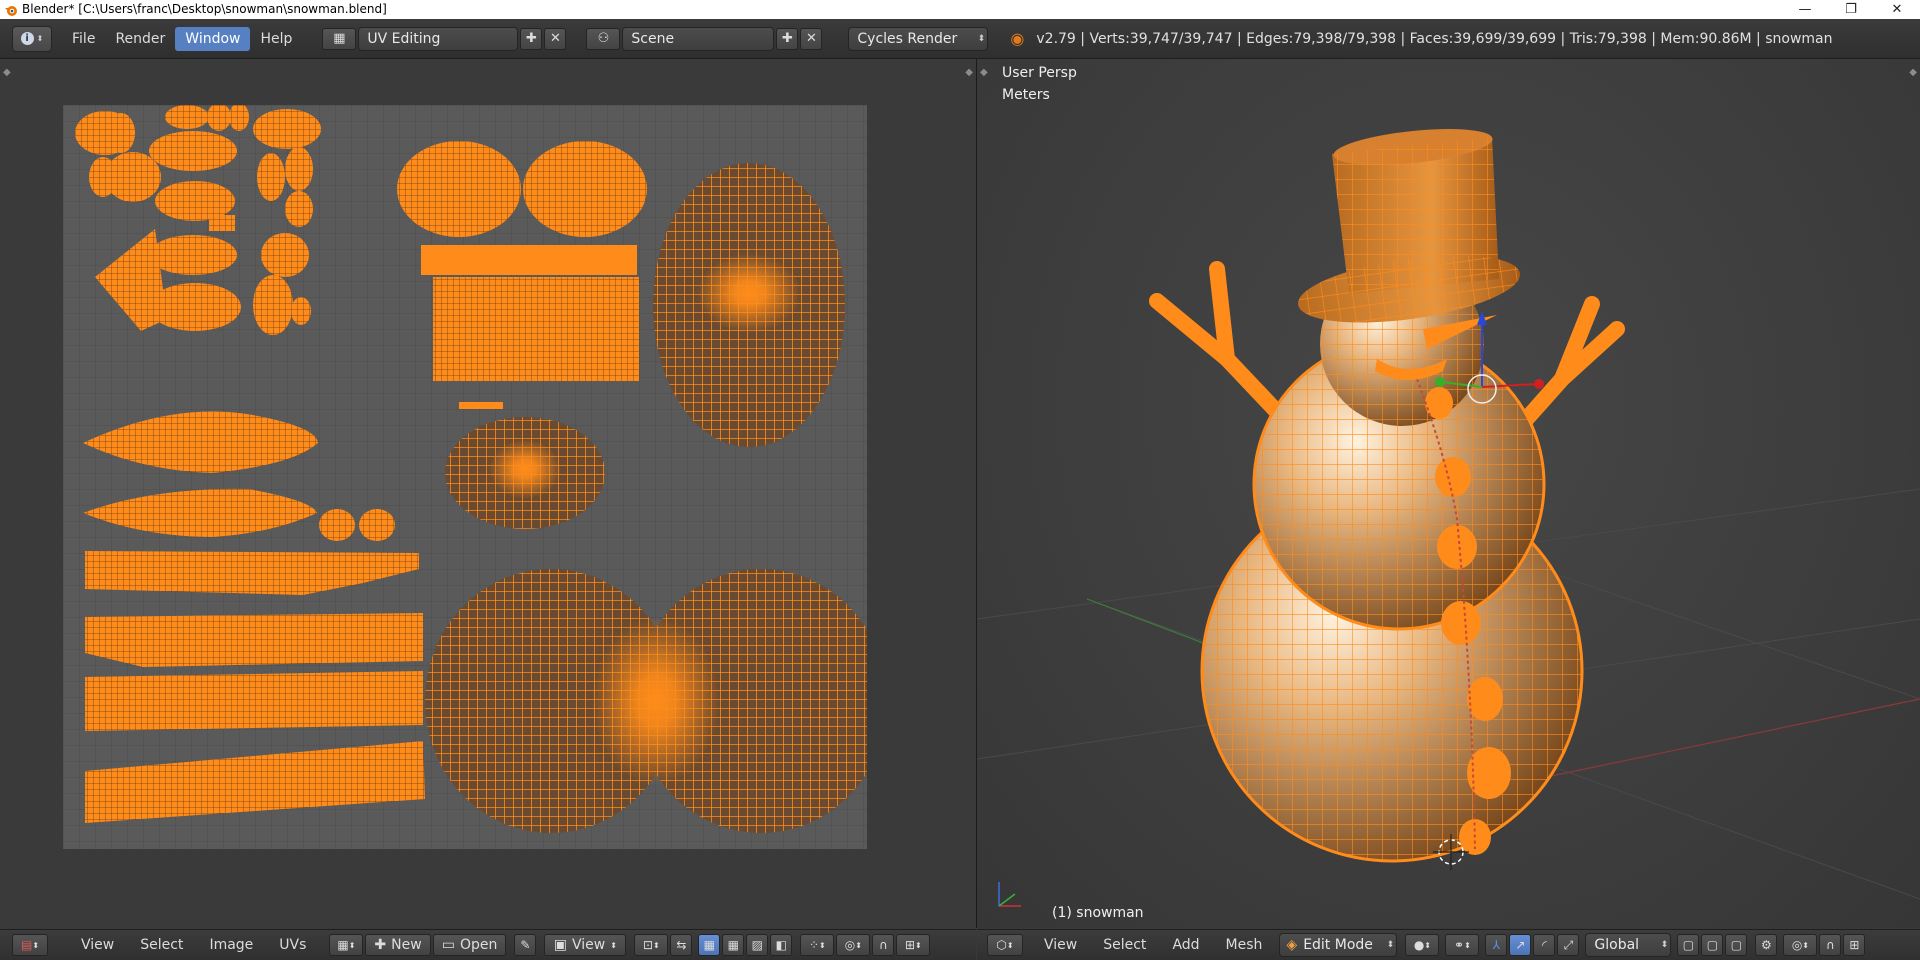  I want to click on 3d-view-icon: ⬡, so click(1001, 945).